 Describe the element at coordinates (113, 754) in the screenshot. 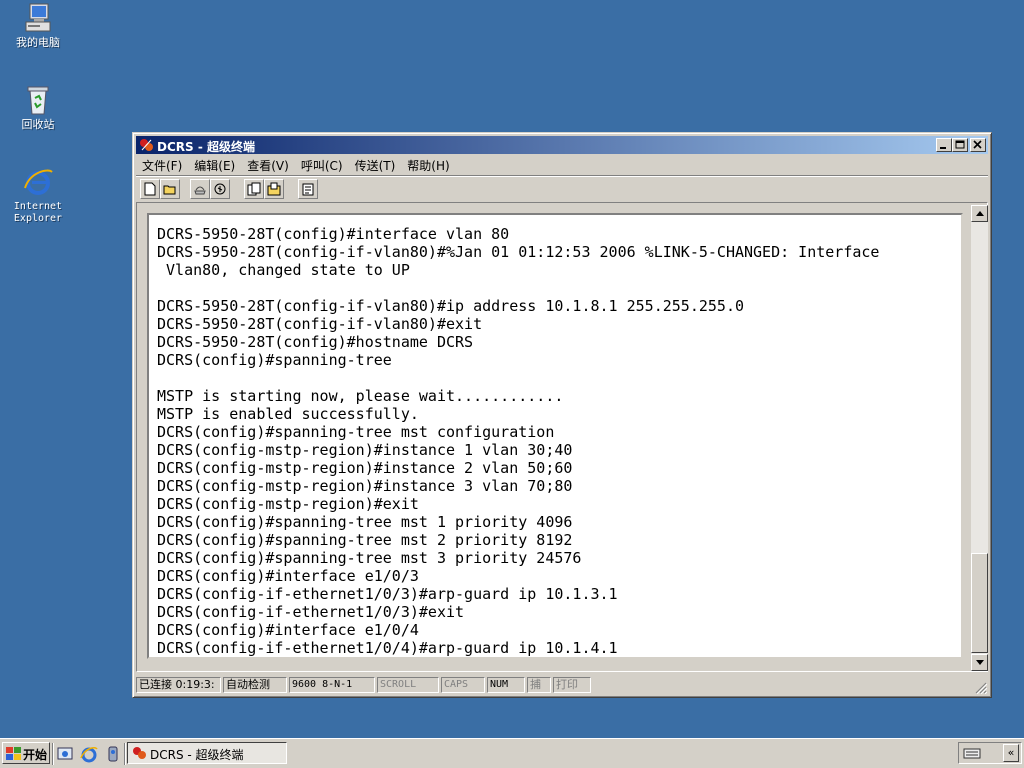

I see `windows-media-icon` at that location.